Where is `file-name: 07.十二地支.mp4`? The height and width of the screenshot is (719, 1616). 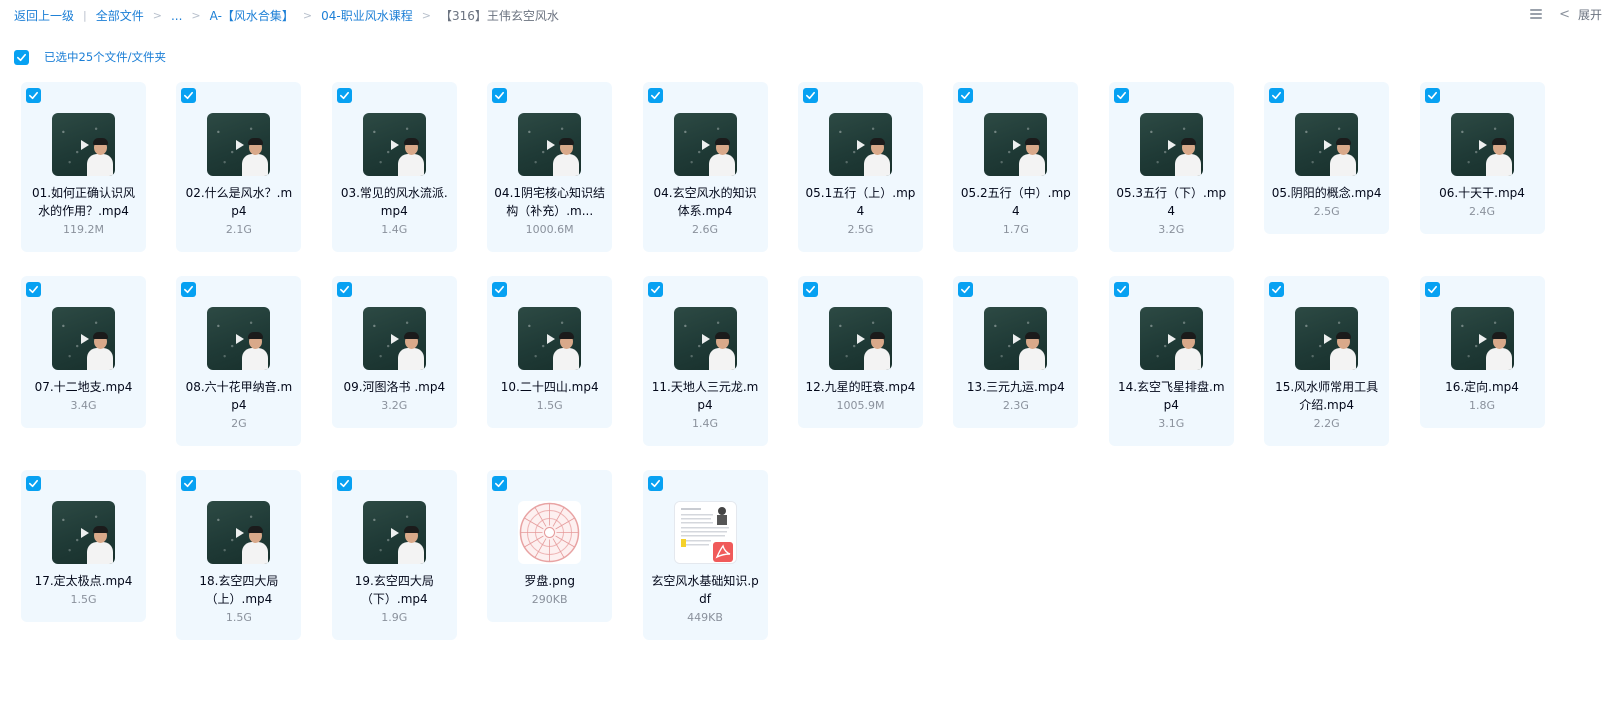
file-name: 07.十二地支.mp4 is located at coordinates (83, 387).